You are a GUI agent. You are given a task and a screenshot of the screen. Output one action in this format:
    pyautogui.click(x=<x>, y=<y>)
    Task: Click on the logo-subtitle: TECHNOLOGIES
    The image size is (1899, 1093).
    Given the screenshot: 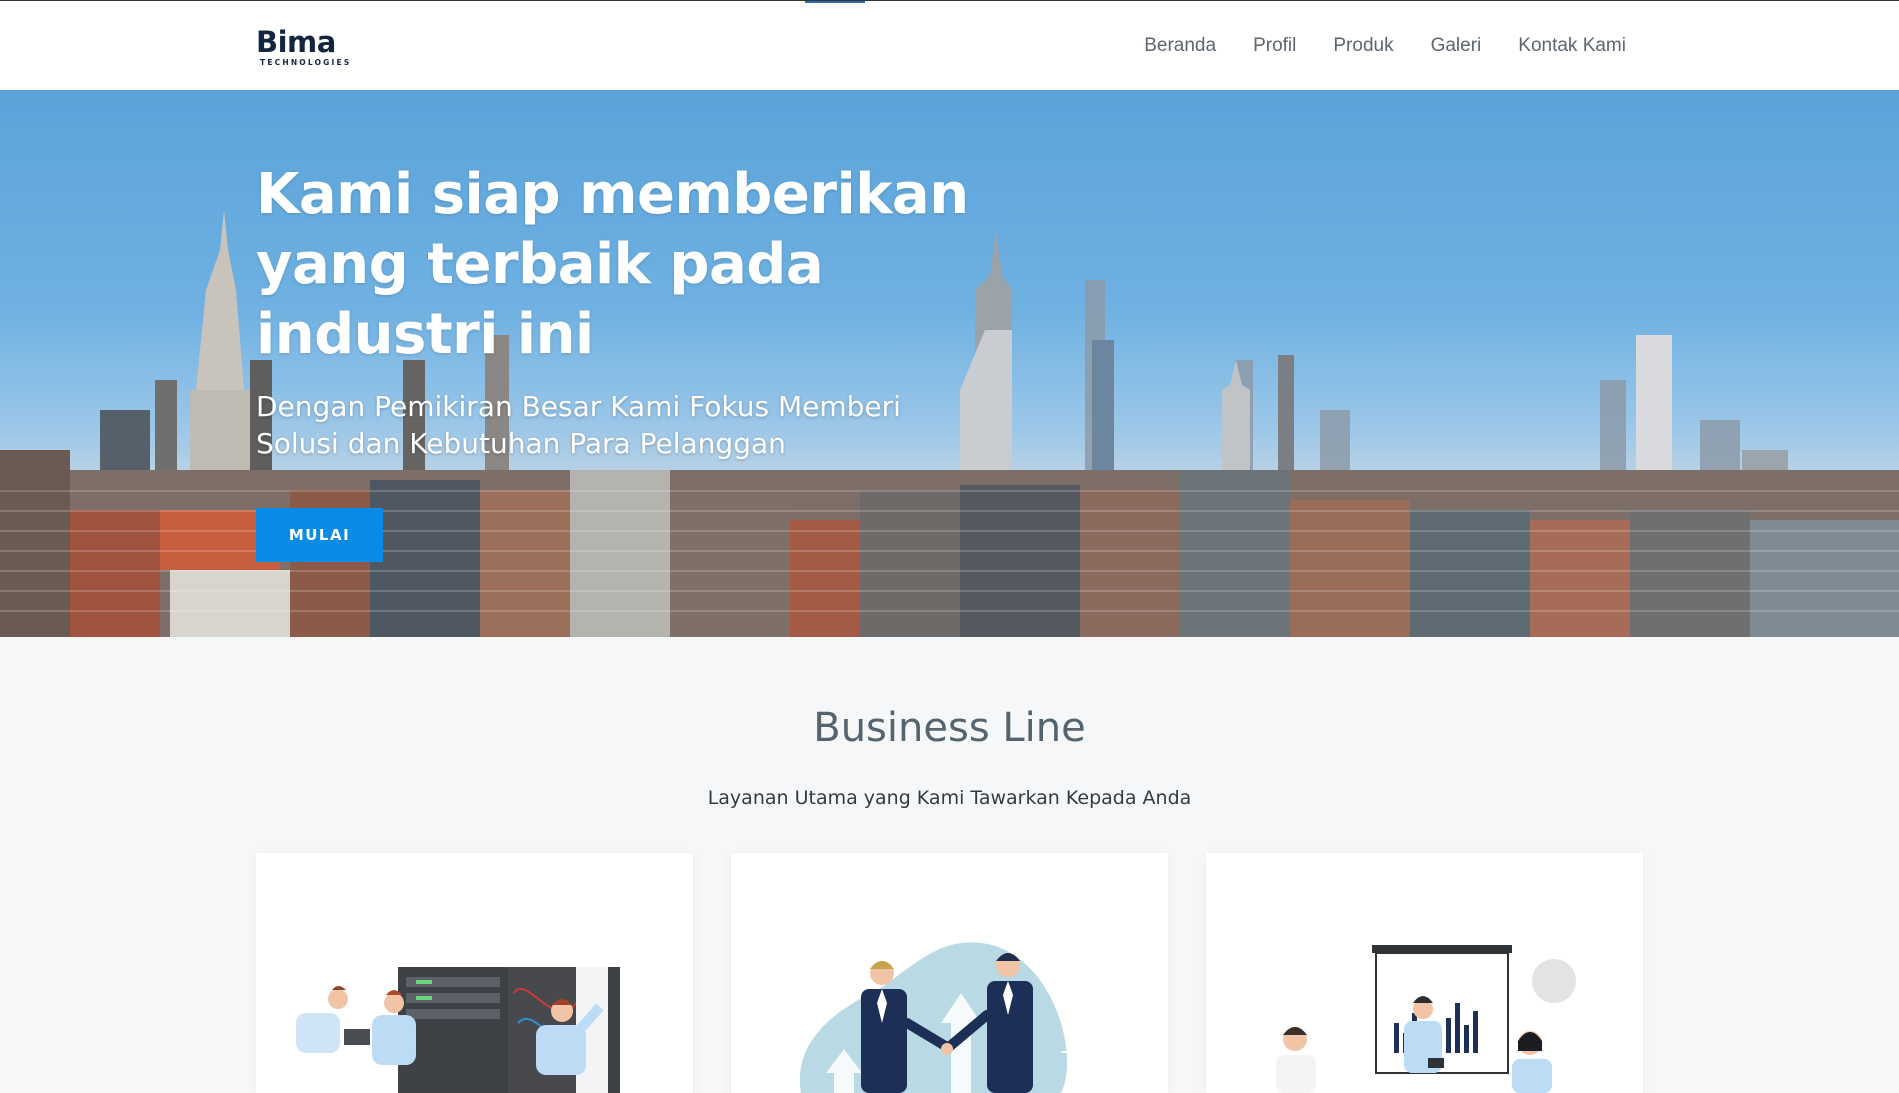 What is the action you would take?
    pyautogui.click(x=306, y=62)
    